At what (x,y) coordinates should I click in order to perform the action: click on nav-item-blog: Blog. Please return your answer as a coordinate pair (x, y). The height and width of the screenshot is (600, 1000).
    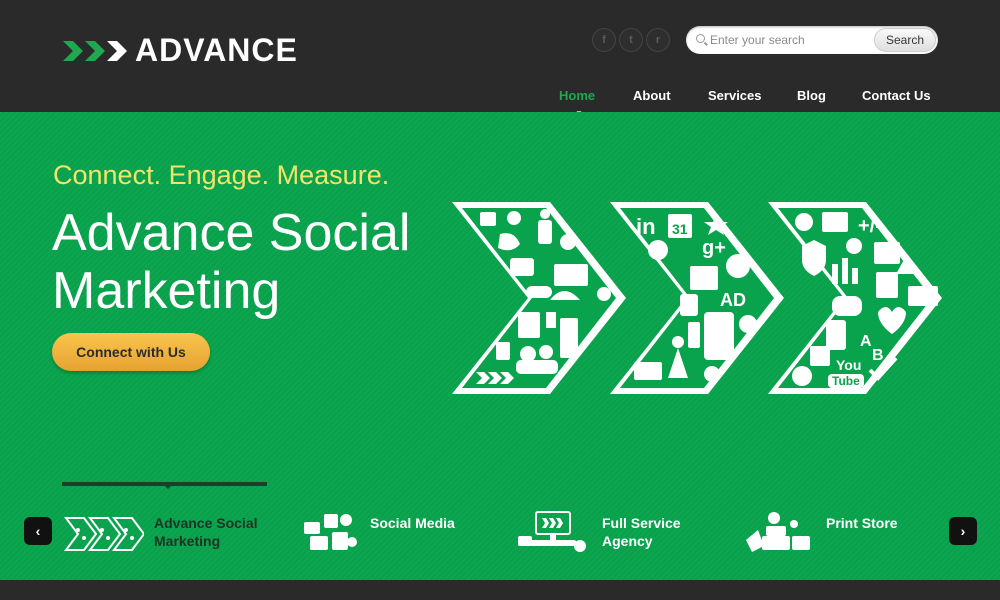
    Looking at the image, I should click on (811, 95).